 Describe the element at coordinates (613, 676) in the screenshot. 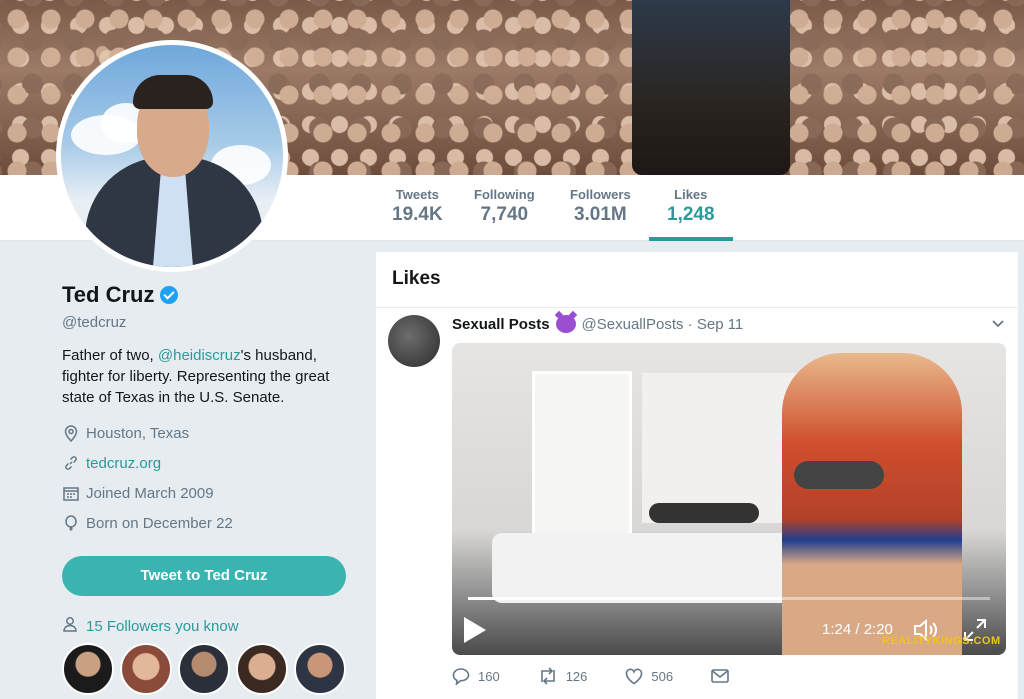

I see `tweet-actions: 160 126 506` at that location.